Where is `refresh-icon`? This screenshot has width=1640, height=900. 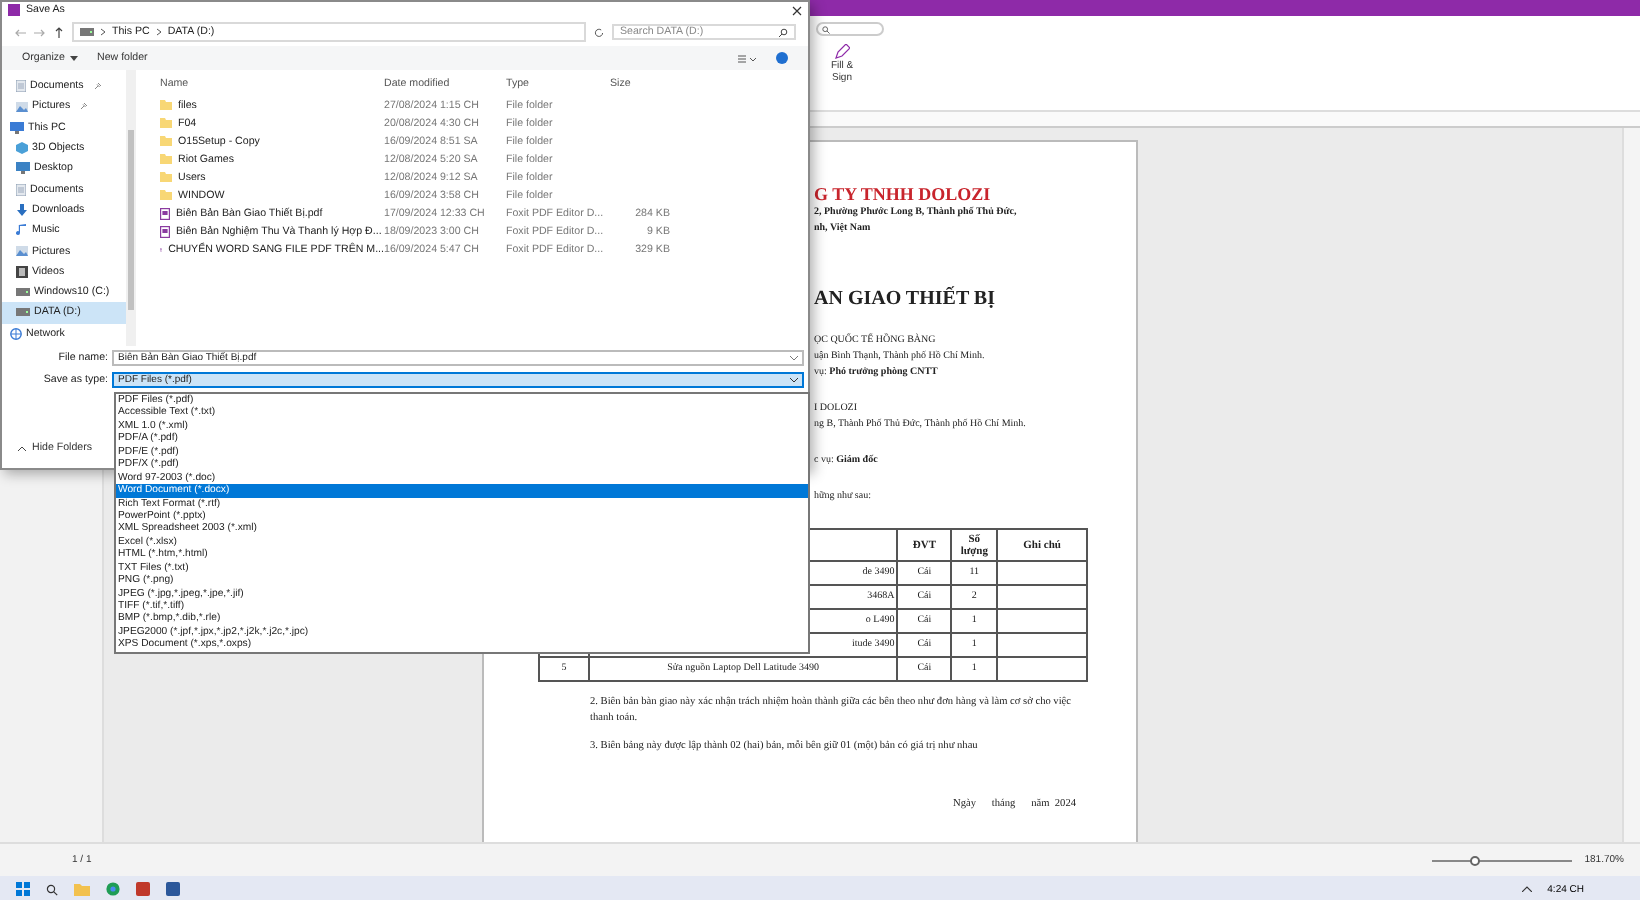 refresh-icon is located at coordinates (599, 32).